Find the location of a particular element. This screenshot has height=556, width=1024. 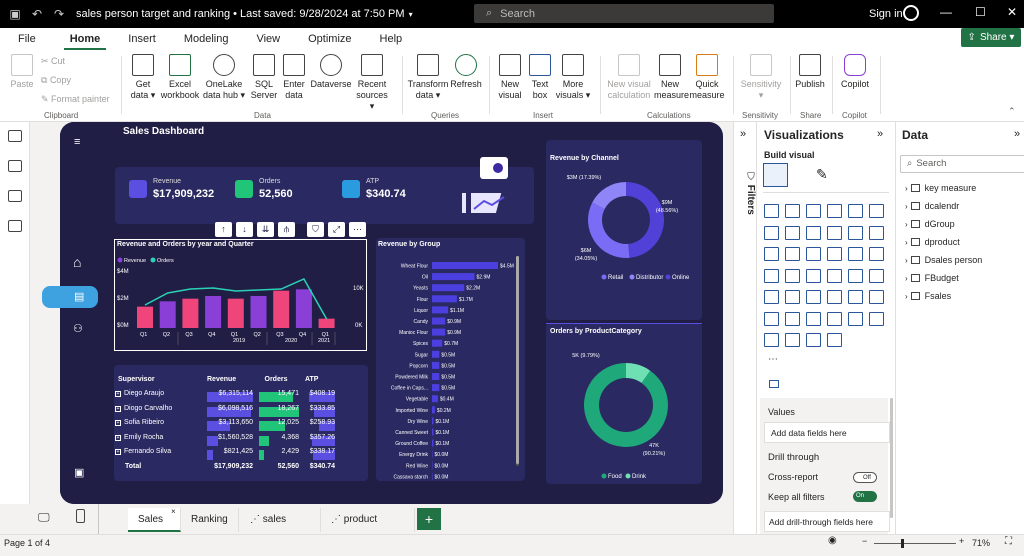

map-icon is located at coordinates (771, 275).